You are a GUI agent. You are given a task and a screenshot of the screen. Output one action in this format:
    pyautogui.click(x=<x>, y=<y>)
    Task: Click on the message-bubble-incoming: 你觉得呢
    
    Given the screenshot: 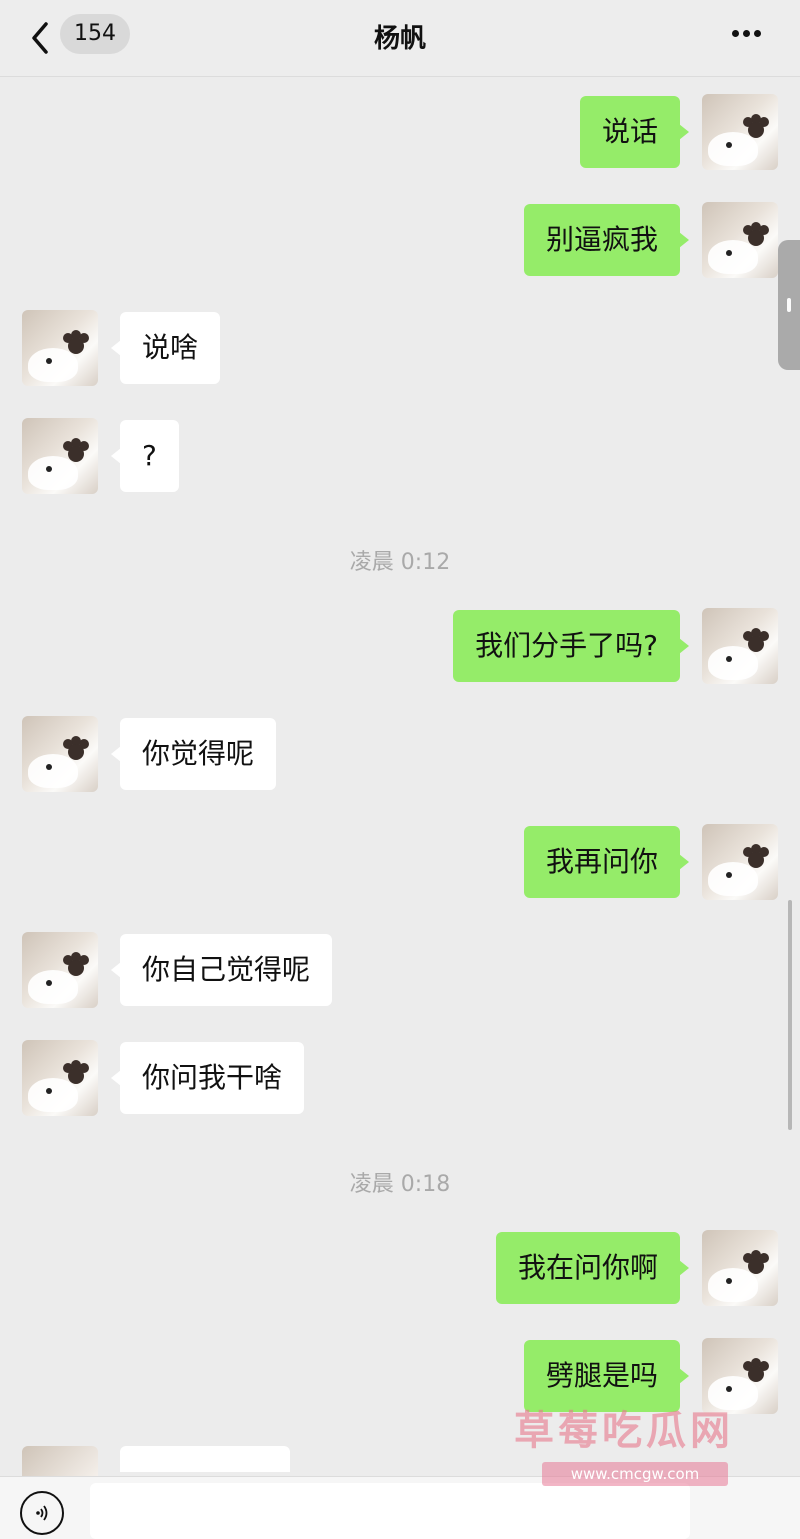 What is the action you would take?
    pyautogui.click(x=193, y=754)
    